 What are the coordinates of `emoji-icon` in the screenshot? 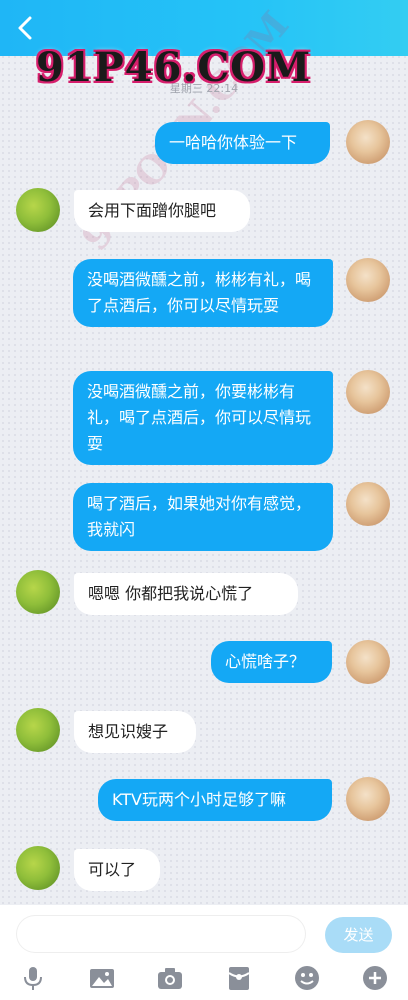 It's located at (307, 978).